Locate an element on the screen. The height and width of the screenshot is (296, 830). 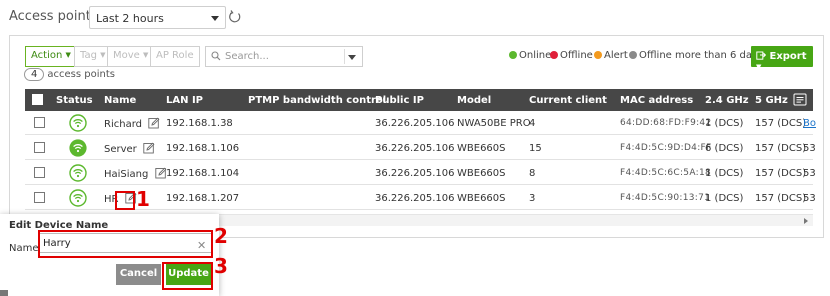
refresh-button is located at coordinates (237, 17).